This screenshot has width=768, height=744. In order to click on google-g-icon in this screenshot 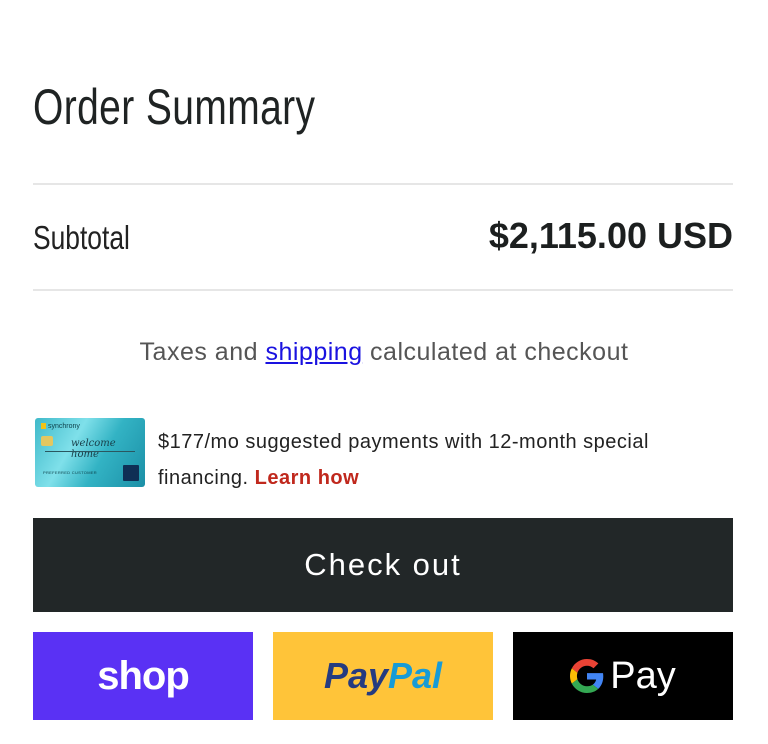, I will do `click(587, 676)`.